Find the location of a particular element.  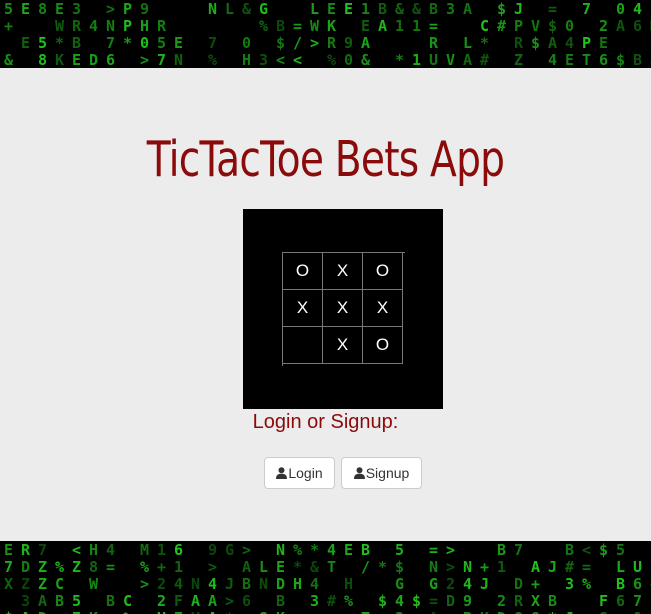

signup-button: Signup is located at coordinates (381, 473).